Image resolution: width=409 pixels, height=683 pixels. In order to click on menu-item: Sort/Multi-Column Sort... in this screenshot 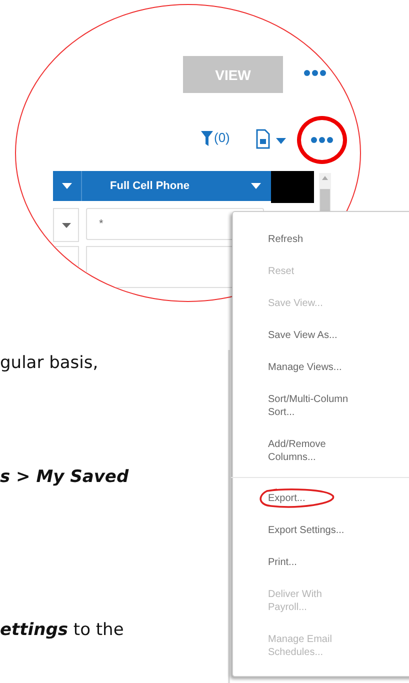, I will do `click(321, 406)`.